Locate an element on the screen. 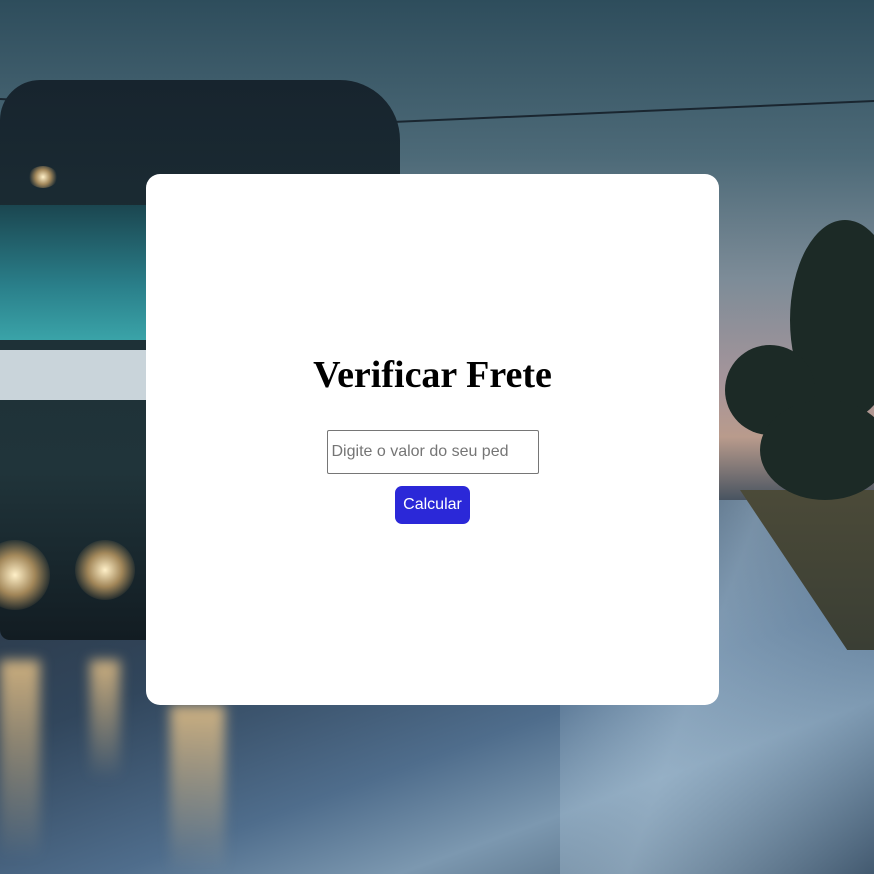 The height and width of the screenshot is (874, 874). tree is located at coordinates (817, 450).